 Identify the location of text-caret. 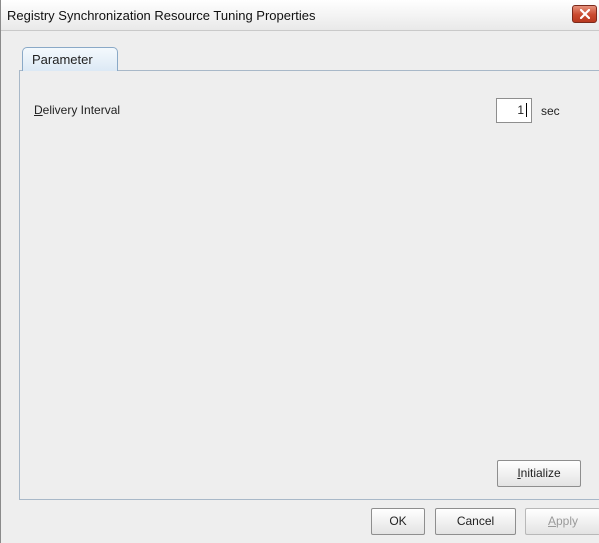
(526, 110).